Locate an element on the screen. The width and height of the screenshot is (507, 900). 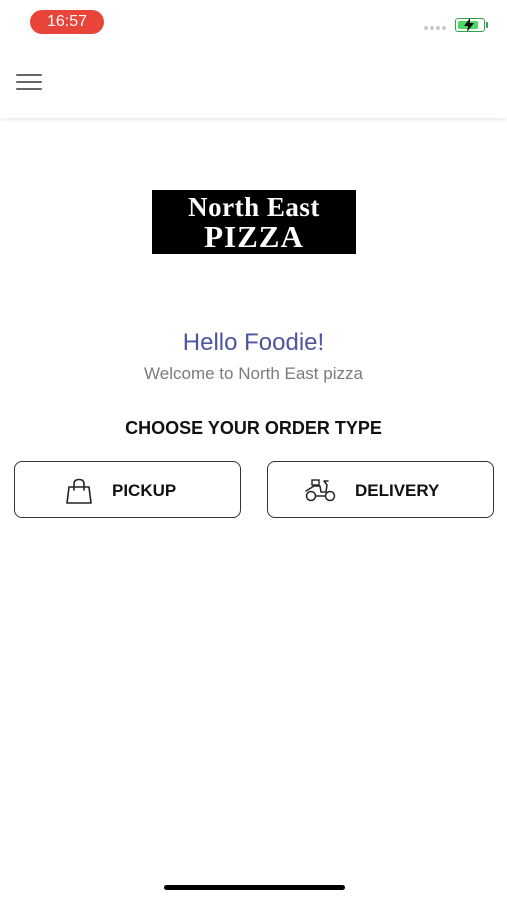
home-indicator is located at coordinates (254, 887).